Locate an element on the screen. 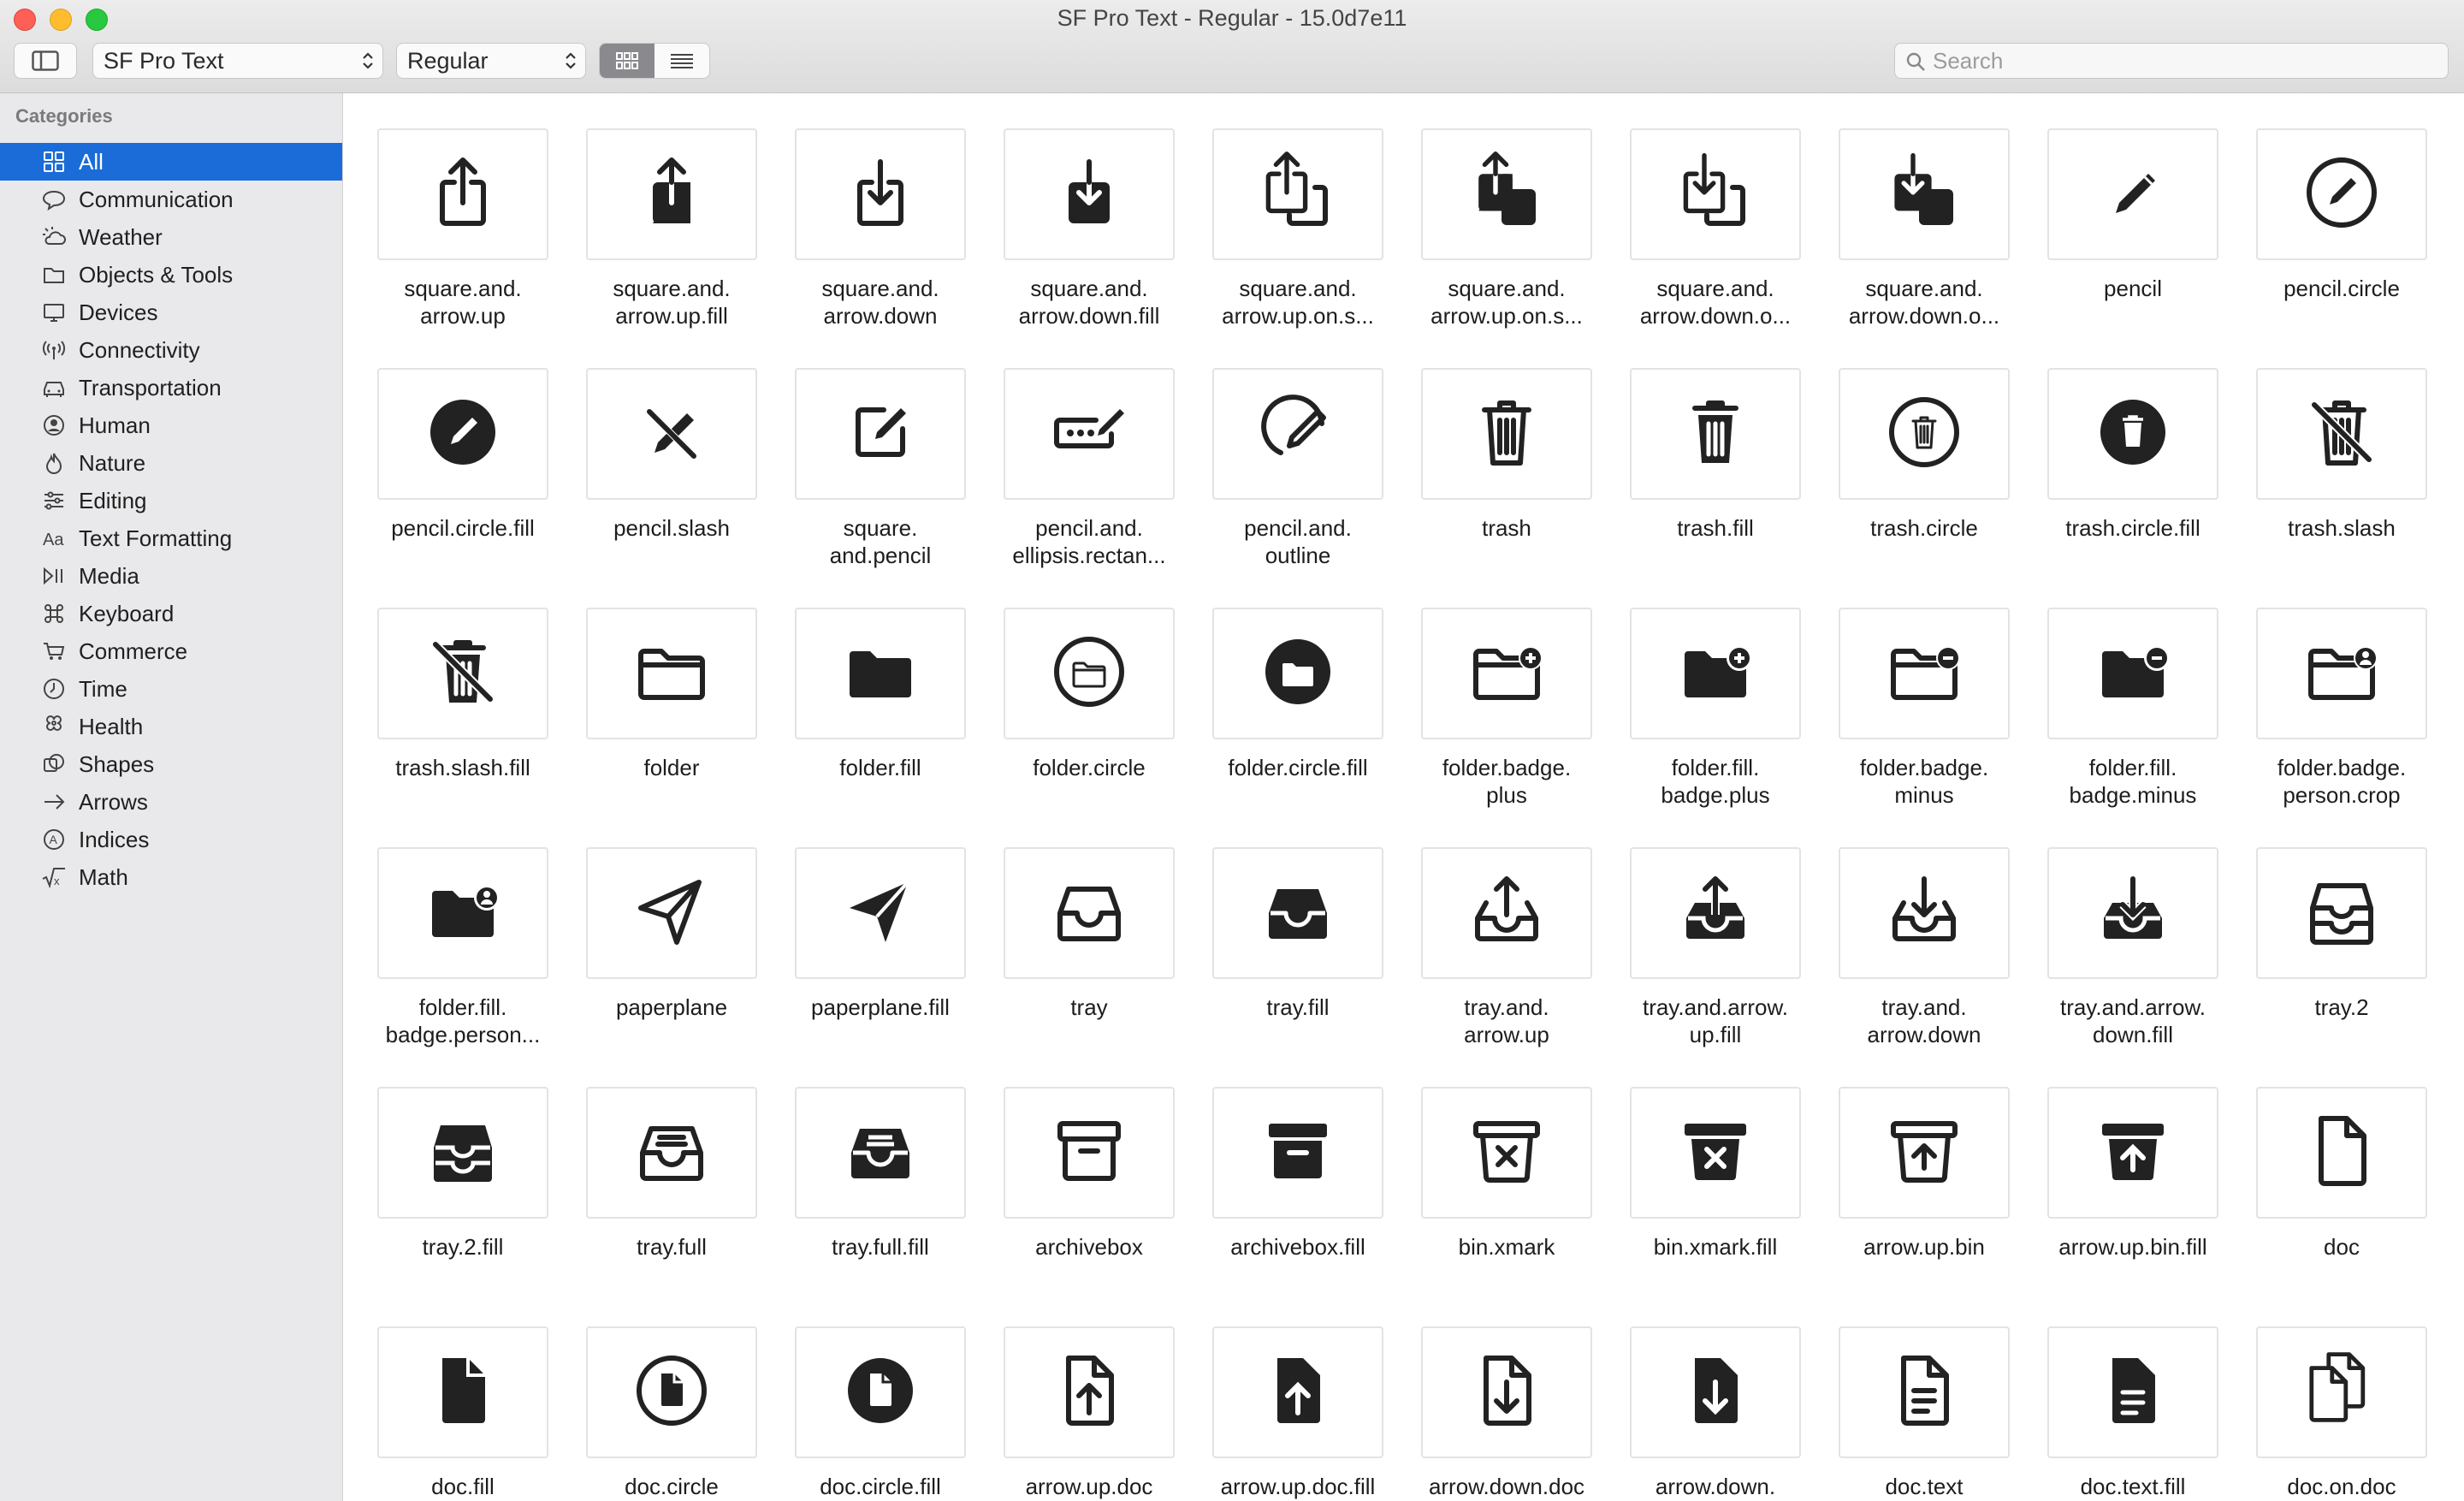  symbol-cell: tray.2 is located at coordinates (2326, 927).